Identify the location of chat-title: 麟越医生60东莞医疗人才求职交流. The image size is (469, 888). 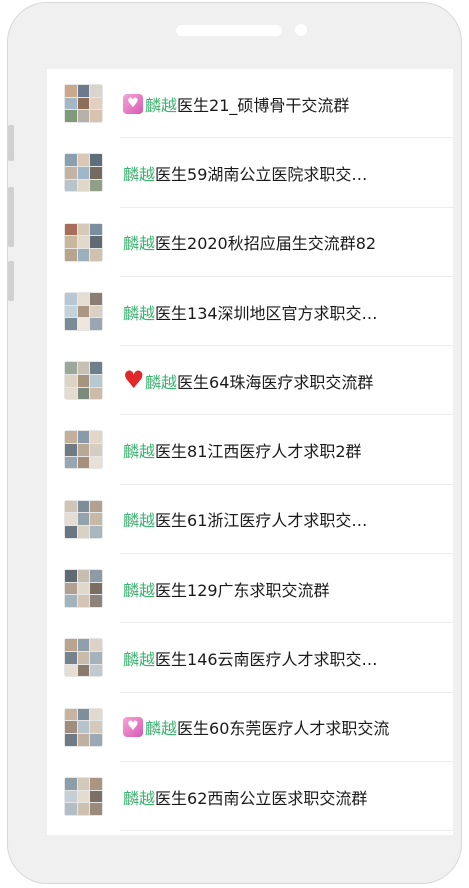
(256, 727).